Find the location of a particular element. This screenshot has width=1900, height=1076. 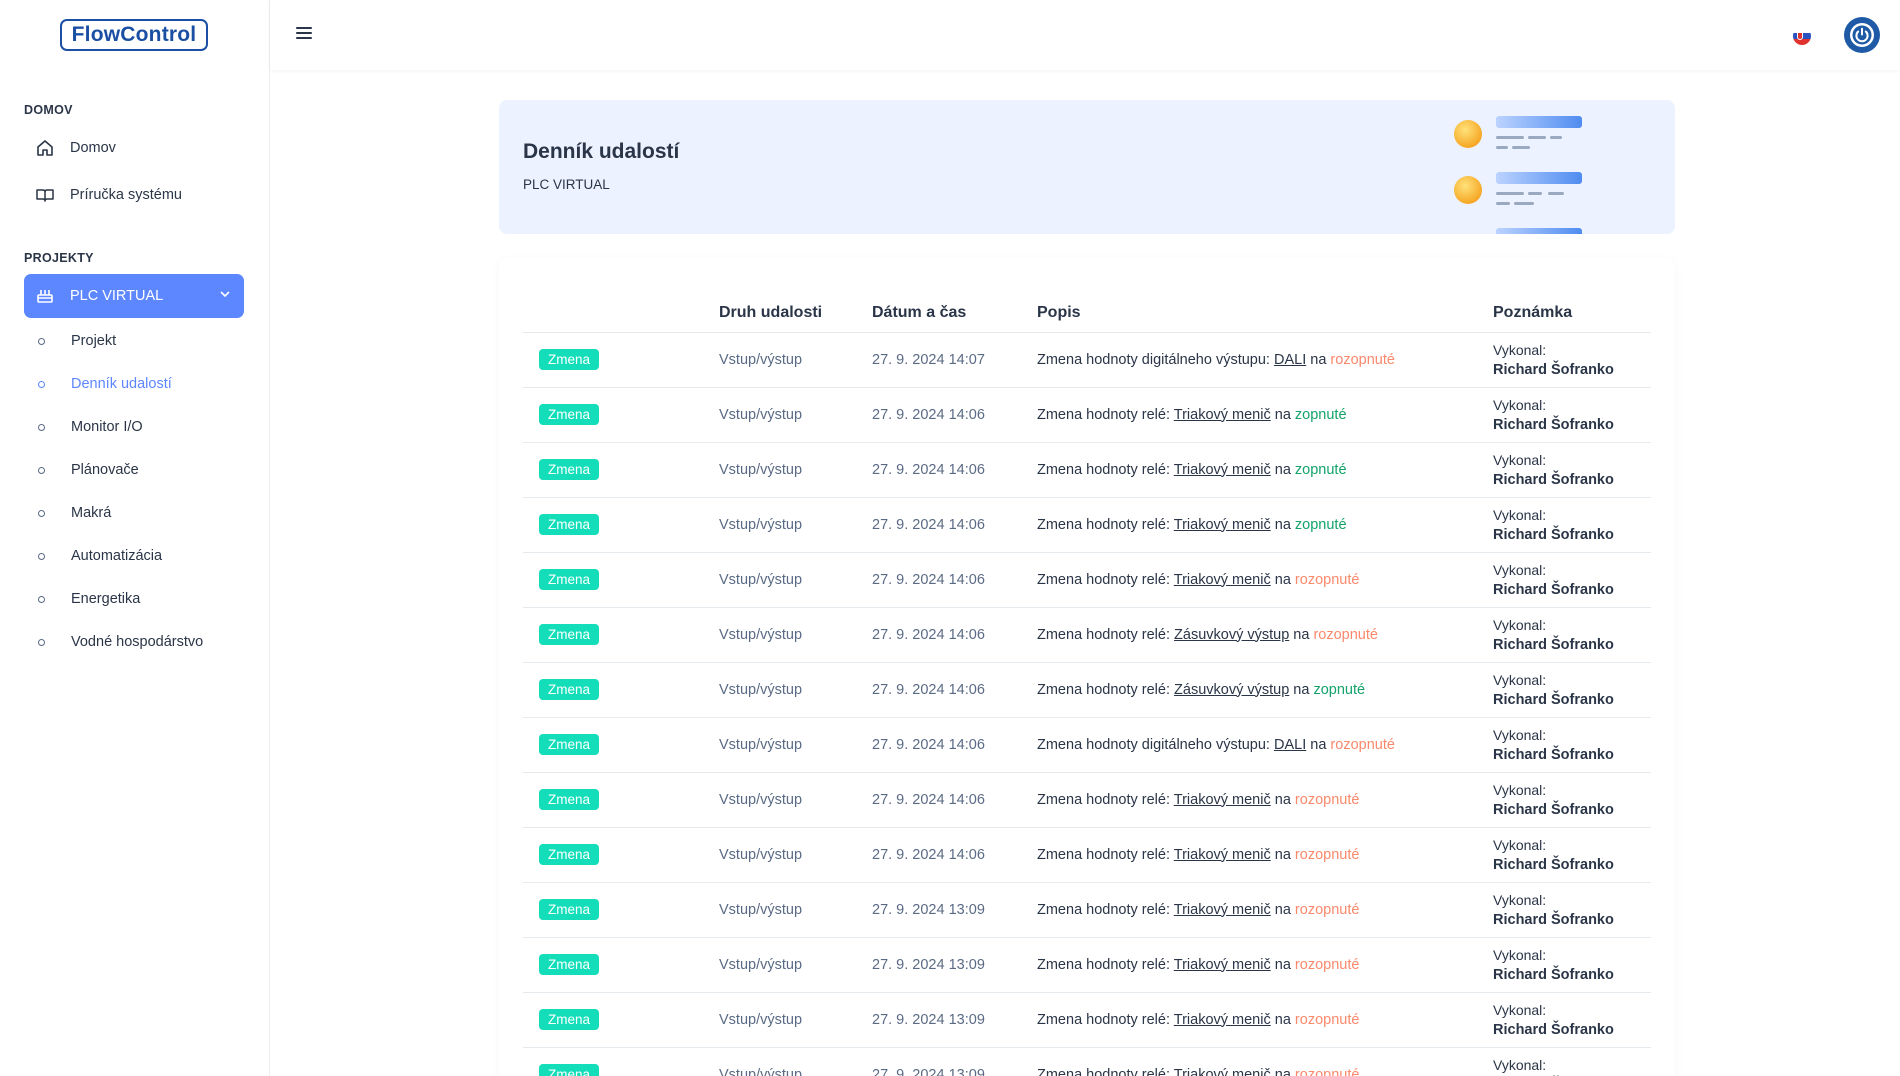

sidebar-subitem-energetika: Energetika is located at coordinates (134, 599).